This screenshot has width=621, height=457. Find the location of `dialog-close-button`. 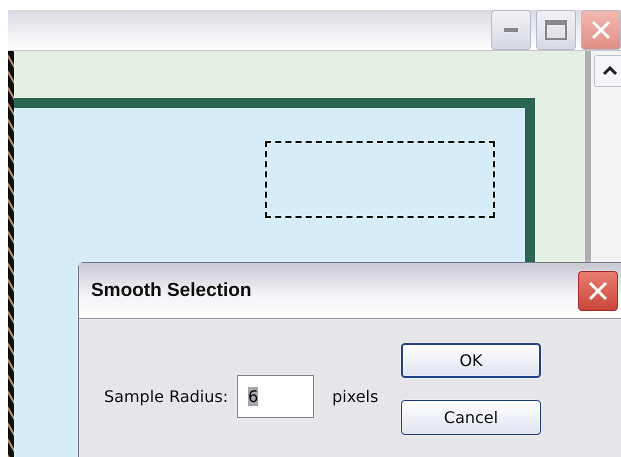

dialog-close-button is located at coordinates (598, 290).